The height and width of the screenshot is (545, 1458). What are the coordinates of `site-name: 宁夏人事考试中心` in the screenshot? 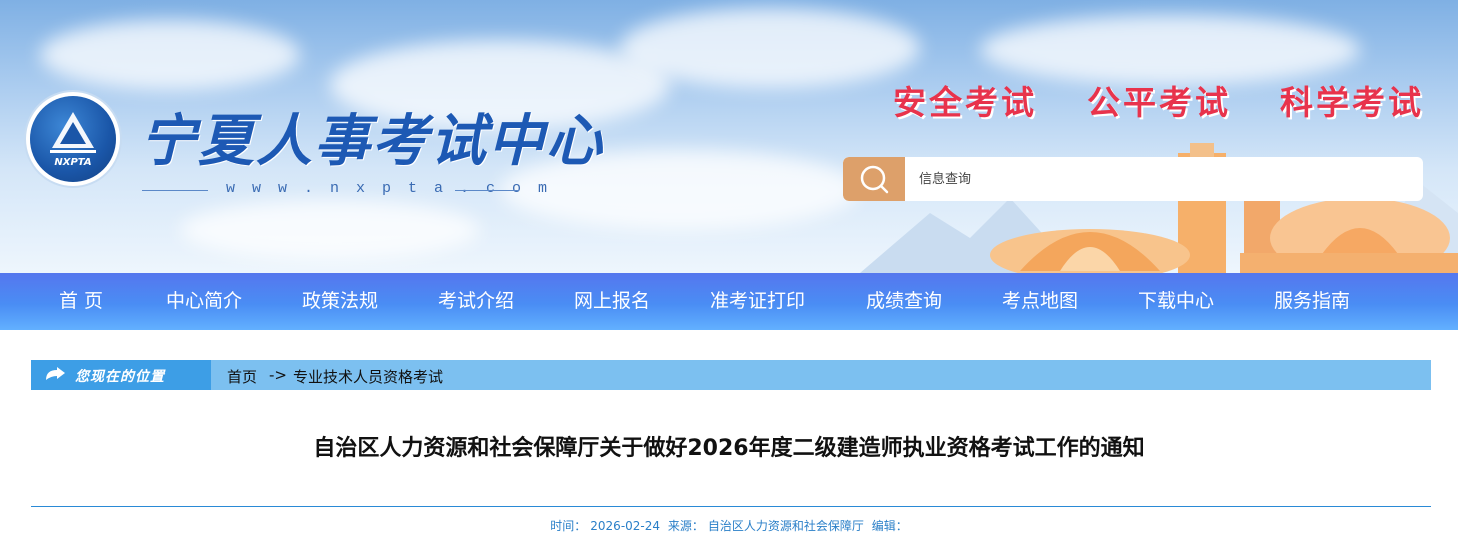 It's located at (372, 136).